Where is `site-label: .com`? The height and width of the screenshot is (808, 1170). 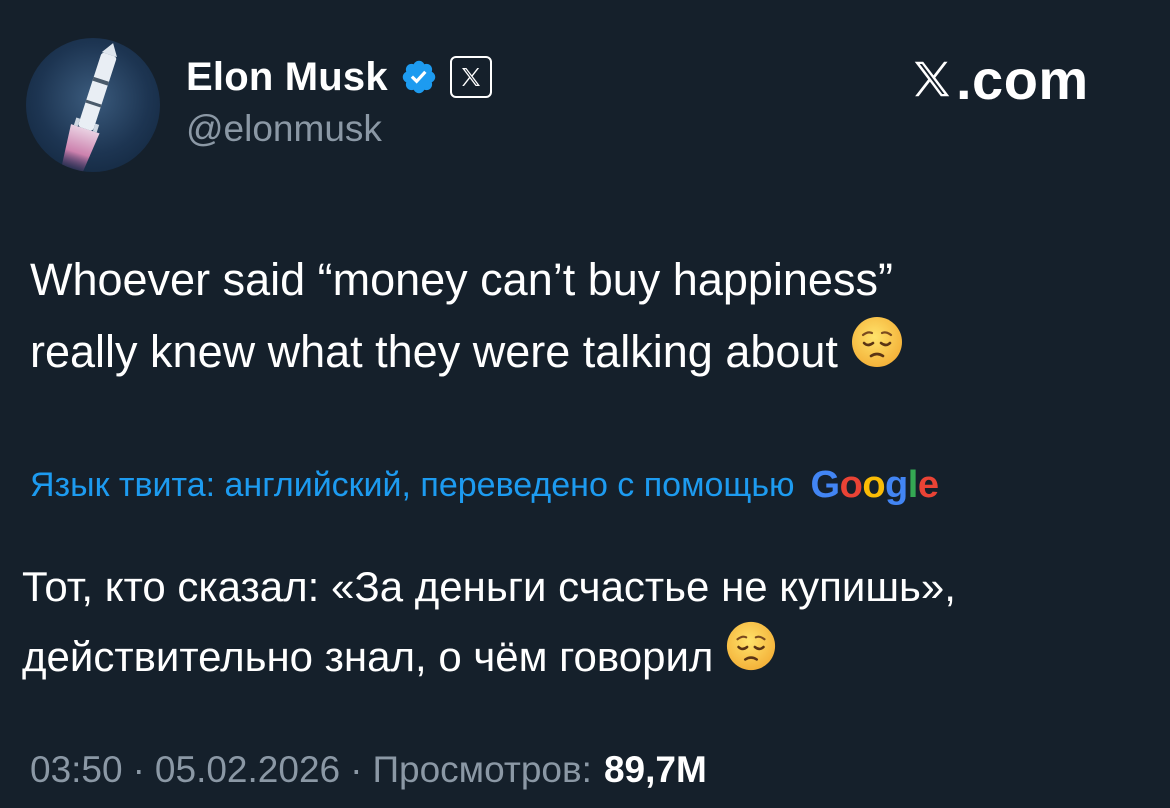
site-label: .com is located at coordinates (998, 79).